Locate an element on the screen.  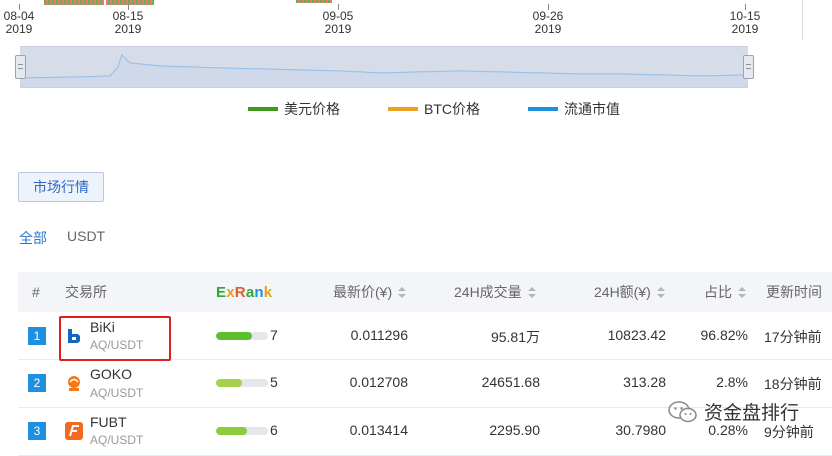
date-label: 09-05 2019 is located at coordinates (338, 22).